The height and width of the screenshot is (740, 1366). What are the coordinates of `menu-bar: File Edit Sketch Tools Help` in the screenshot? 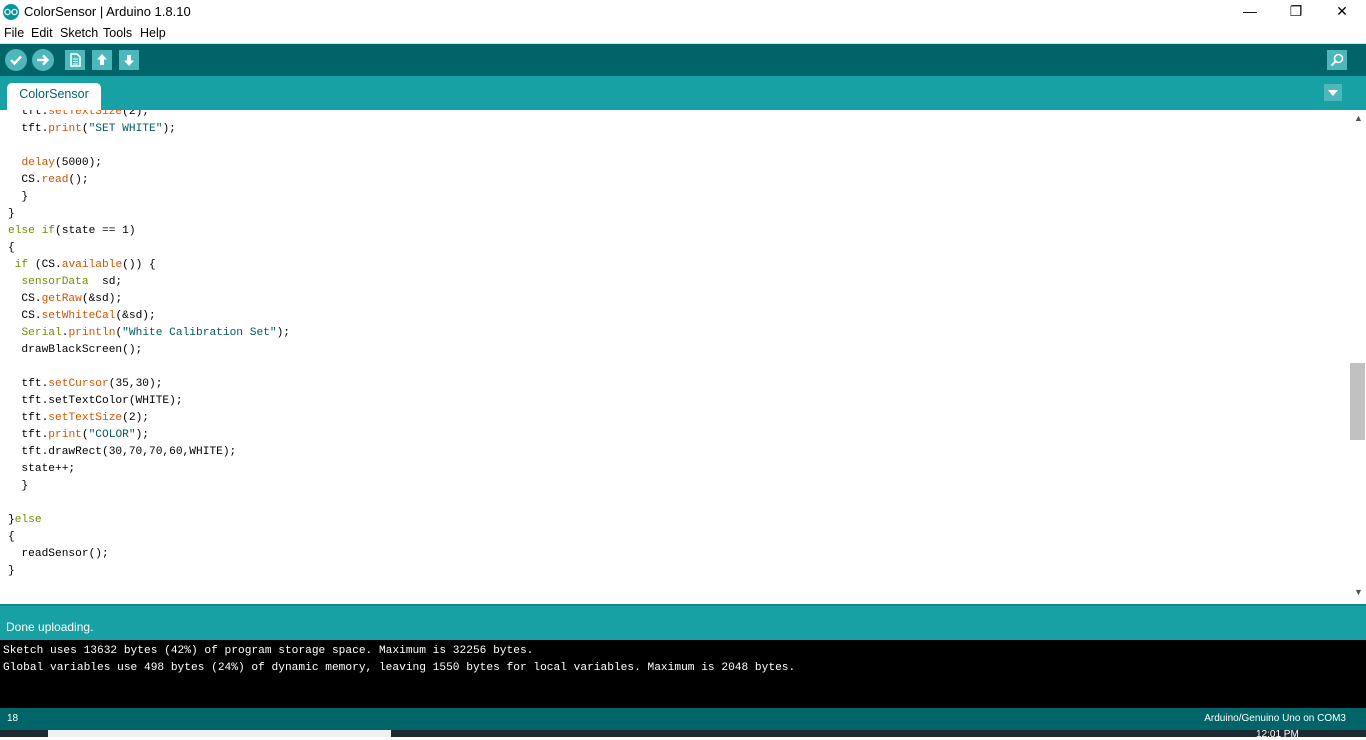 It's located at (683, 34).